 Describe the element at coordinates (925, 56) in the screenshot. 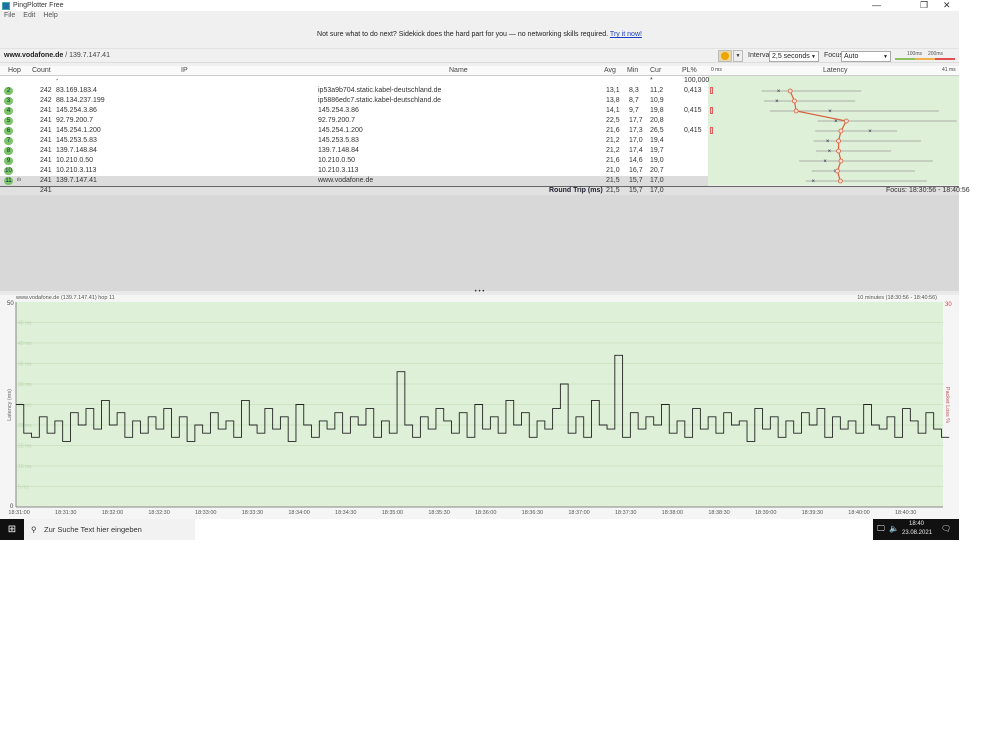

I see `latency-color-scale: 100ms 200ms` at that location.